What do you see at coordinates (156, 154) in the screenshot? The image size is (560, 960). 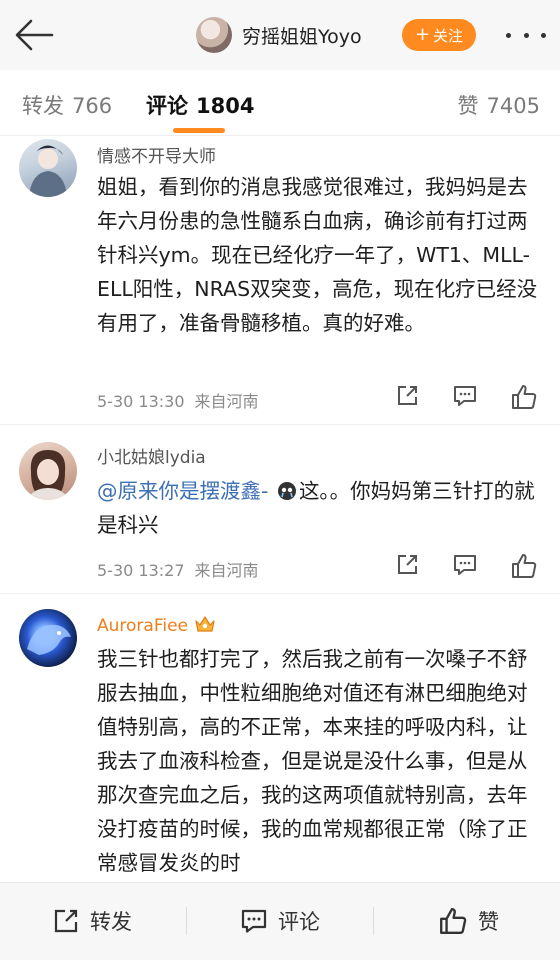 I see `commenter-name: 情感不开导大师` at bounding box center [156, 154].